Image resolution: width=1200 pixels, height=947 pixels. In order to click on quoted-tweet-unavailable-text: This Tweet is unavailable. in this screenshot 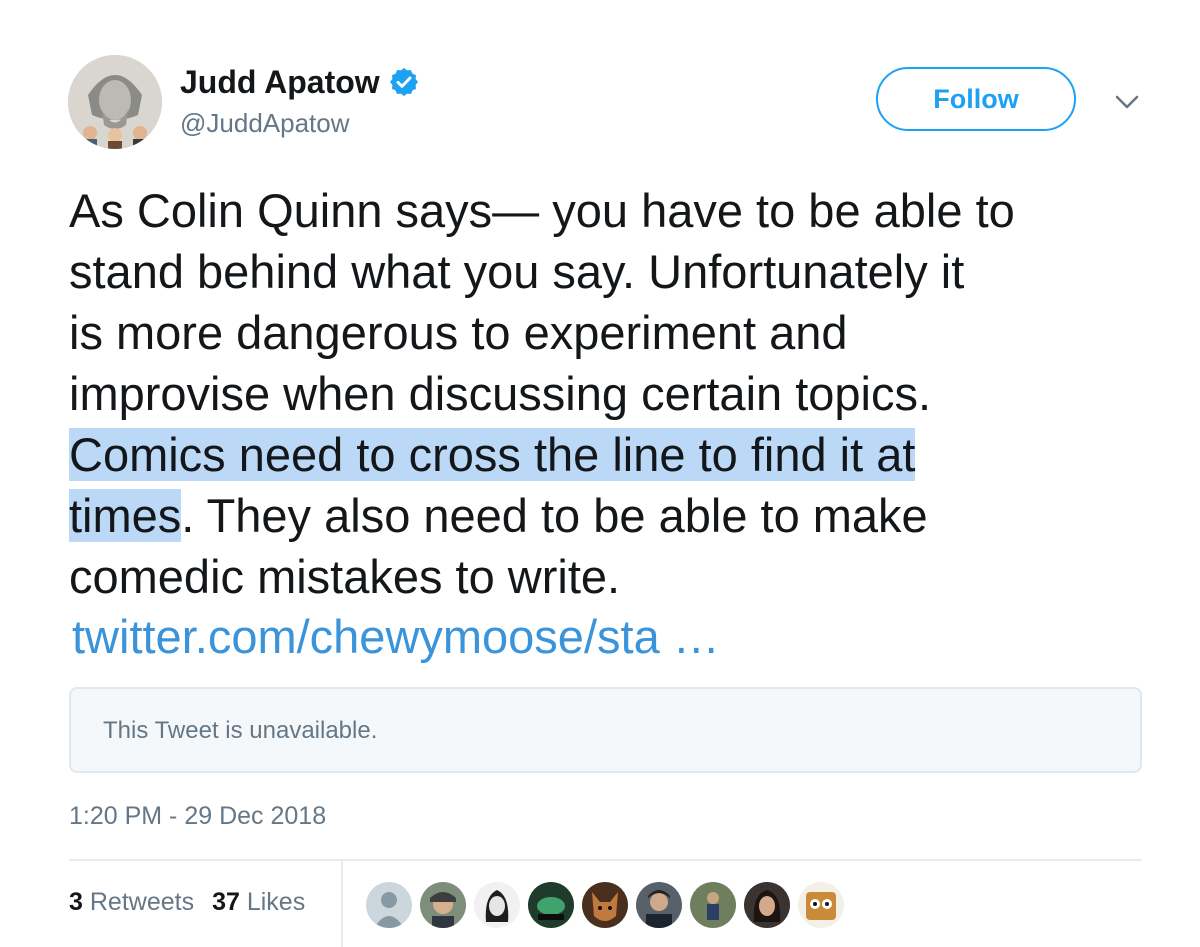, I will do `click(240, 730)`.